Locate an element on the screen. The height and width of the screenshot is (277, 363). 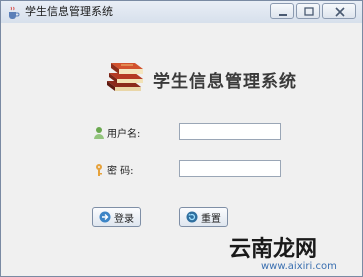
watermark-logo: 云南龙网 is located at coordinates (273, 249).